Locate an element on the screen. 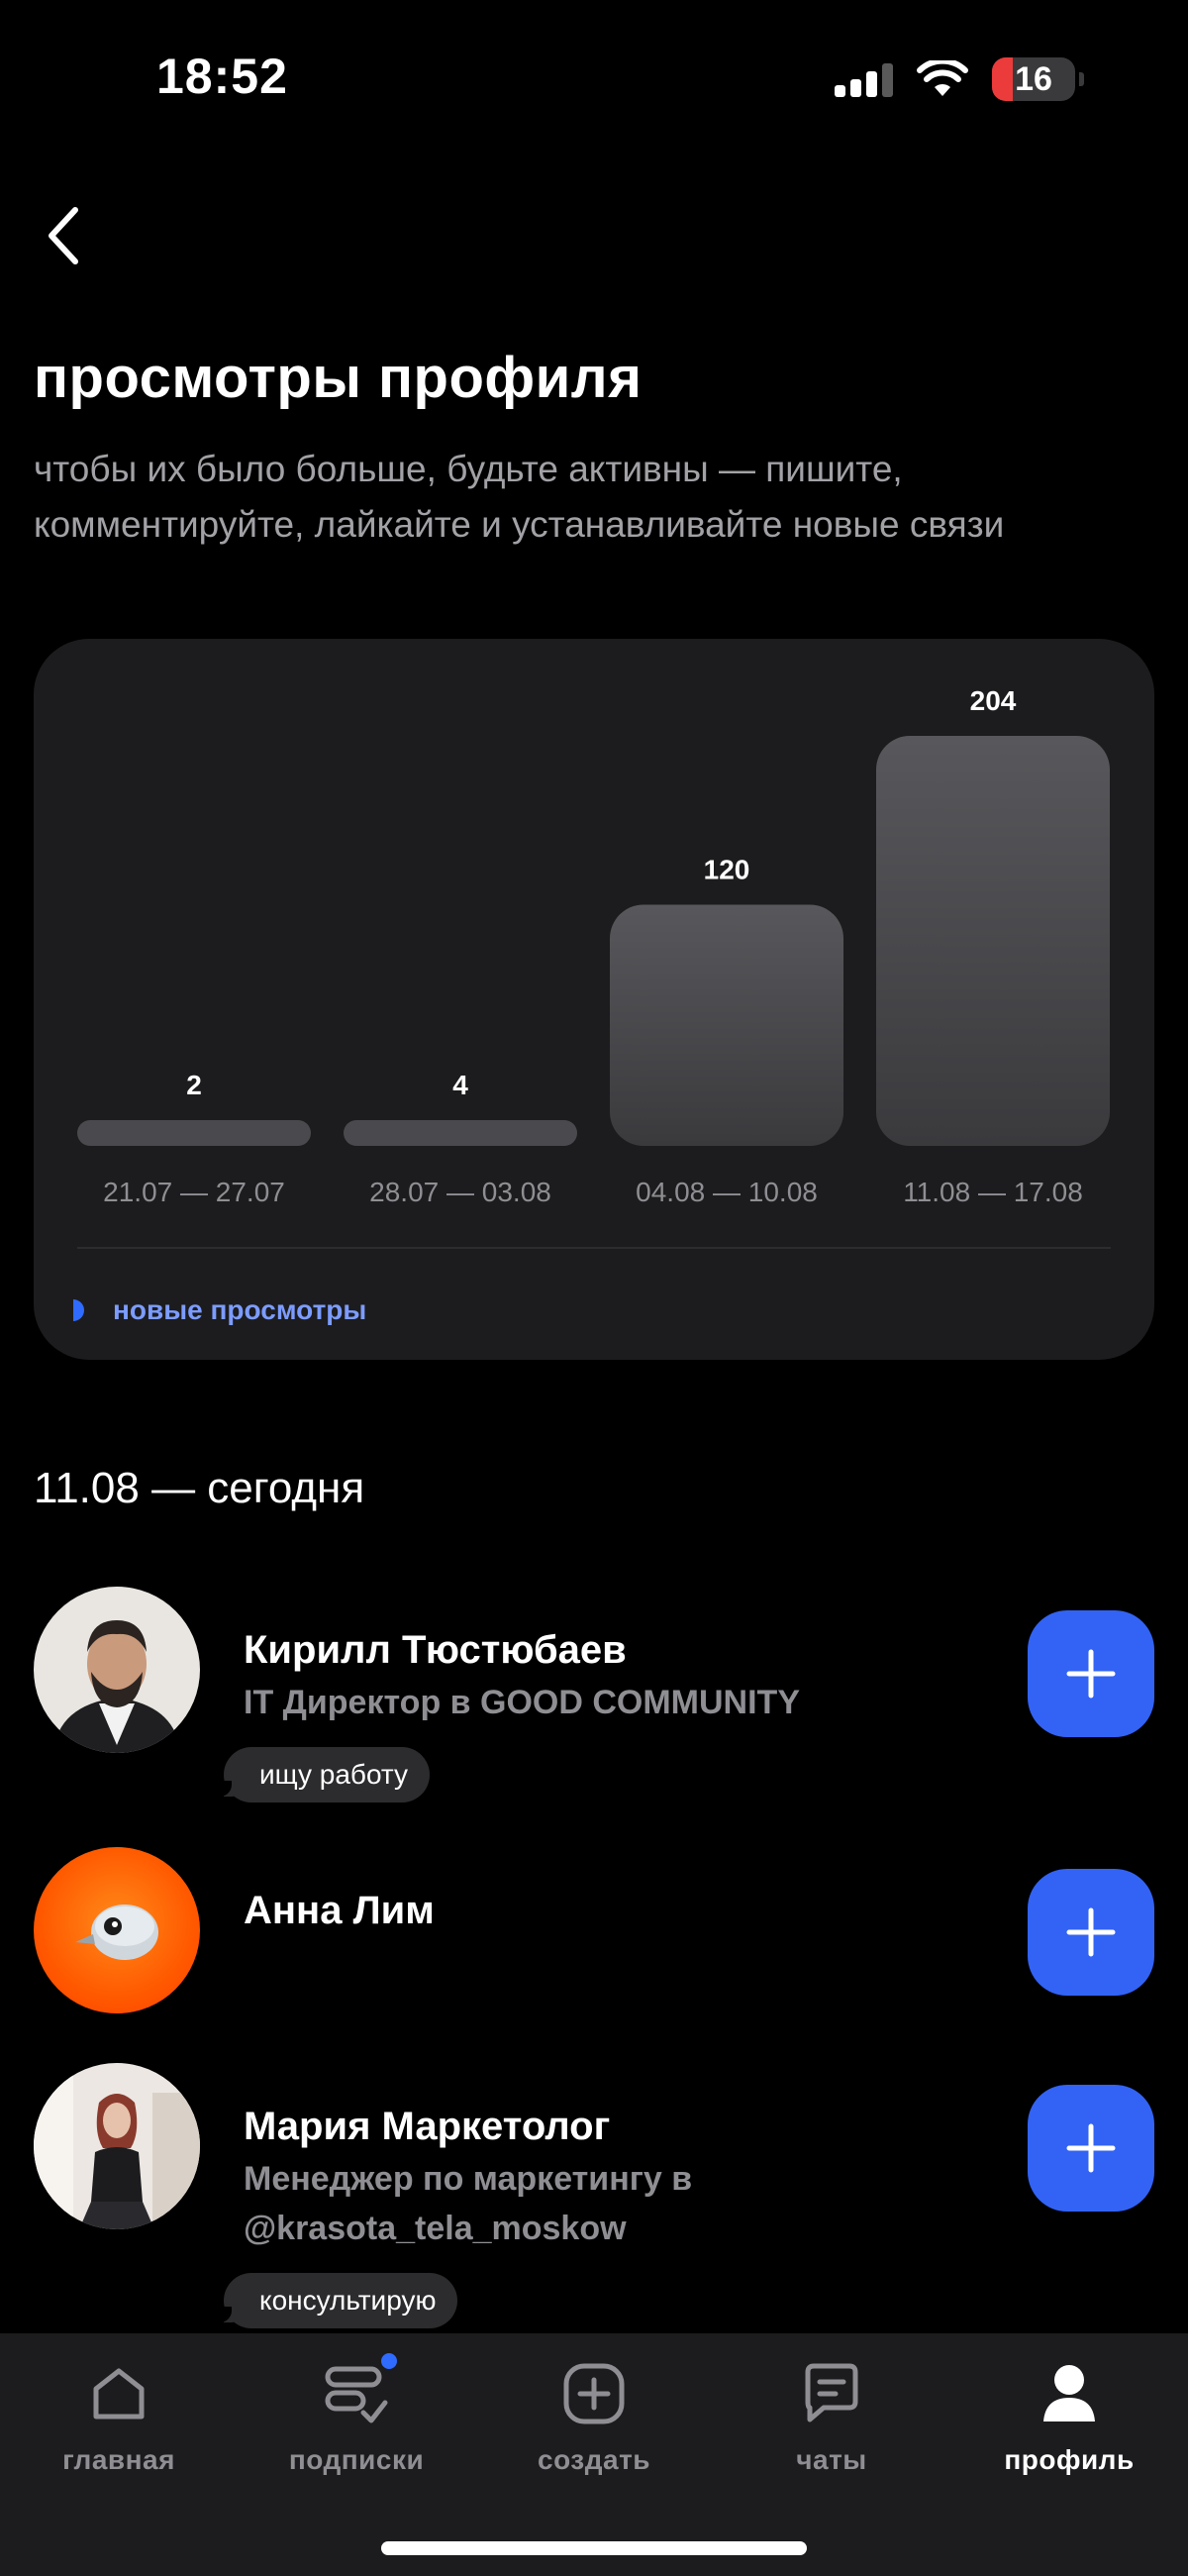  tab-subscriptions: подписки is located at coordinates (356, 2419).